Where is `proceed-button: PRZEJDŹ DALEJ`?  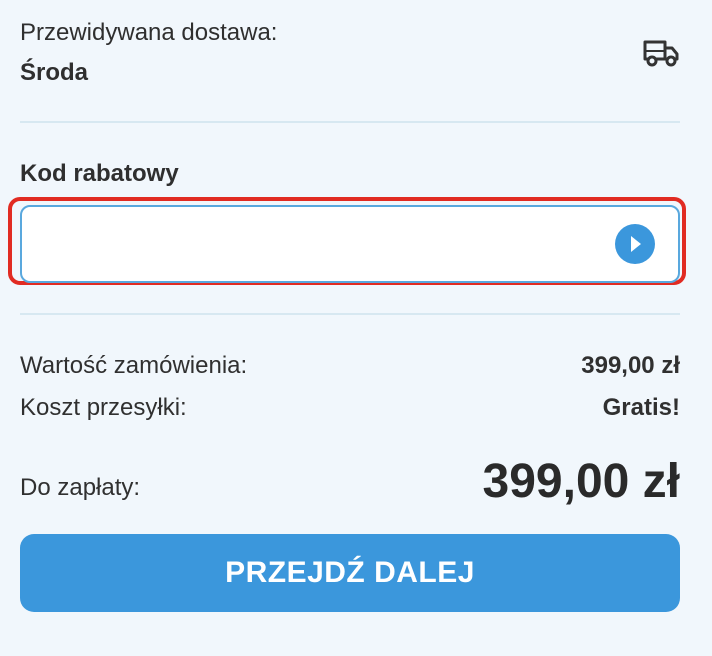 proceed-button: PRZEJDŹ DALEJ is located at coordinates (350, 573).